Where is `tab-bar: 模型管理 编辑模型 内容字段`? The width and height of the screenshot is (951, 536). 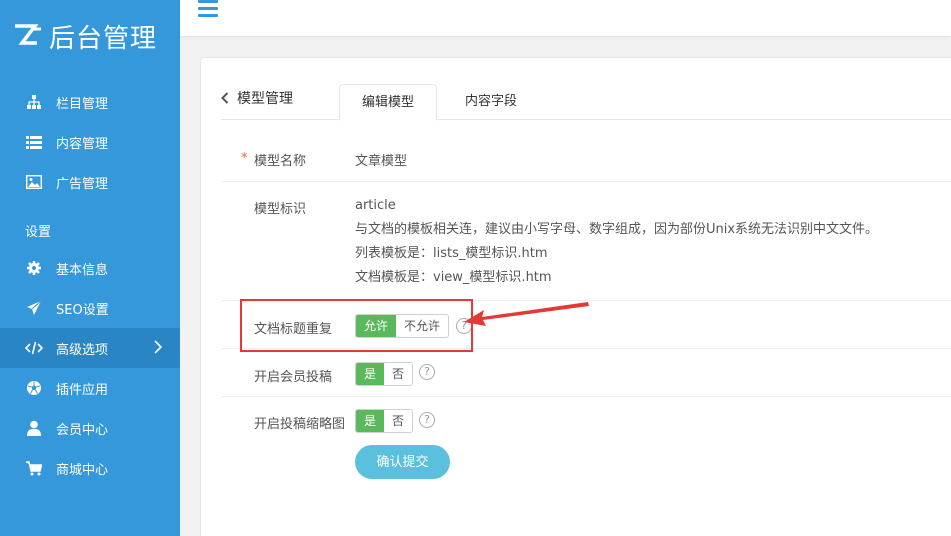 tab-bar: 模型管理 编辑模型 内容字段 is located at coordinates (586, 102).